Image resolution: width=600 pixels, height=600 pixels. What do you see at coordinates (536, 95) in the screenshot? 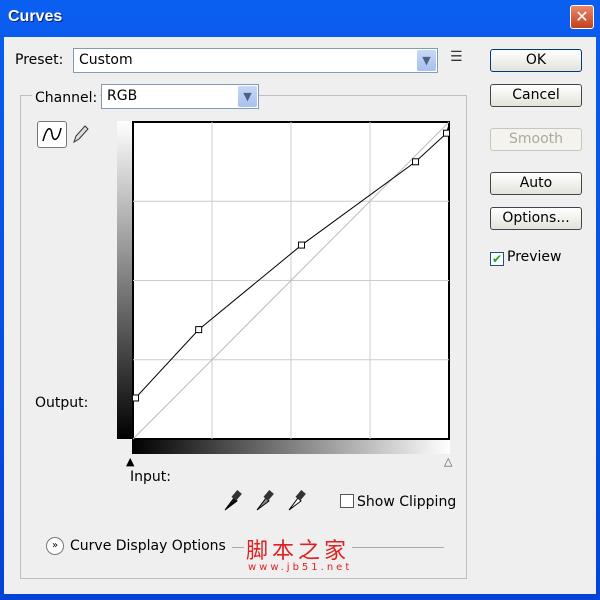
I see `cancel-button: Cancel` at bounding box center [536, 95].